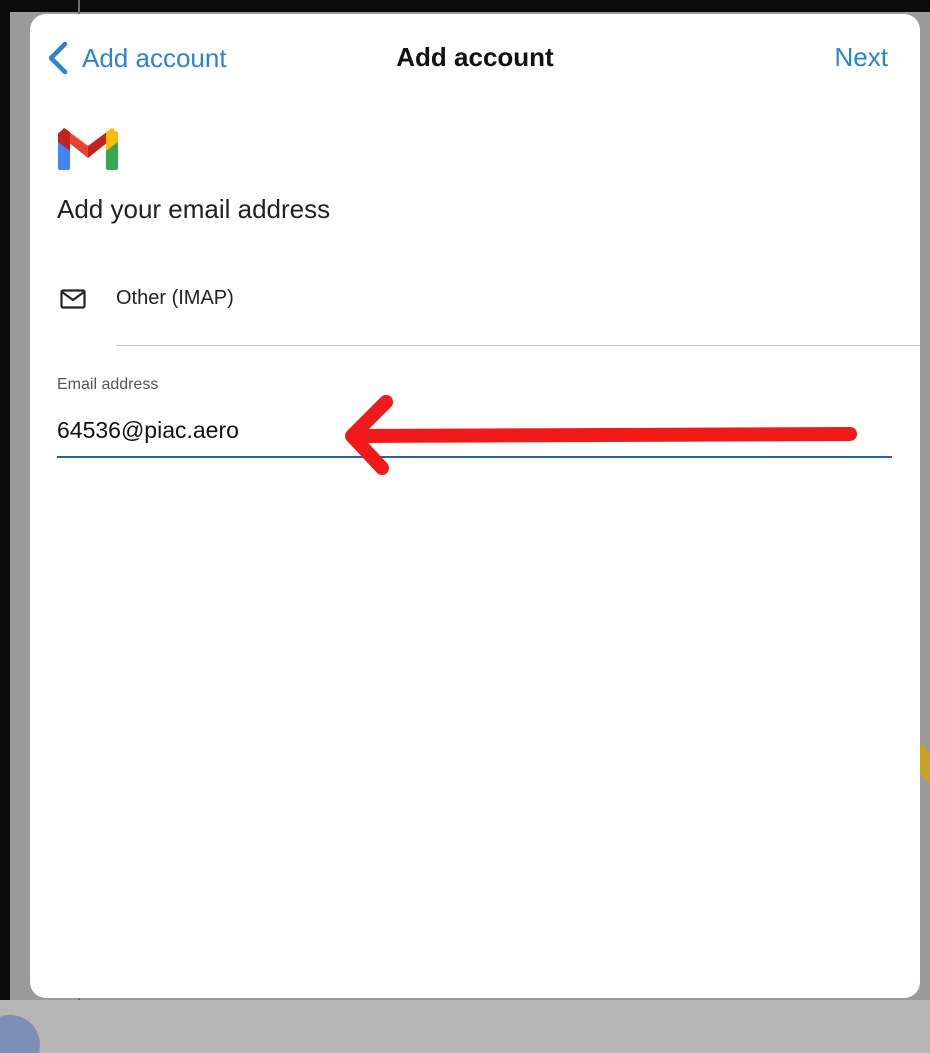  I want to click on mail-icon, so click(73, 299).